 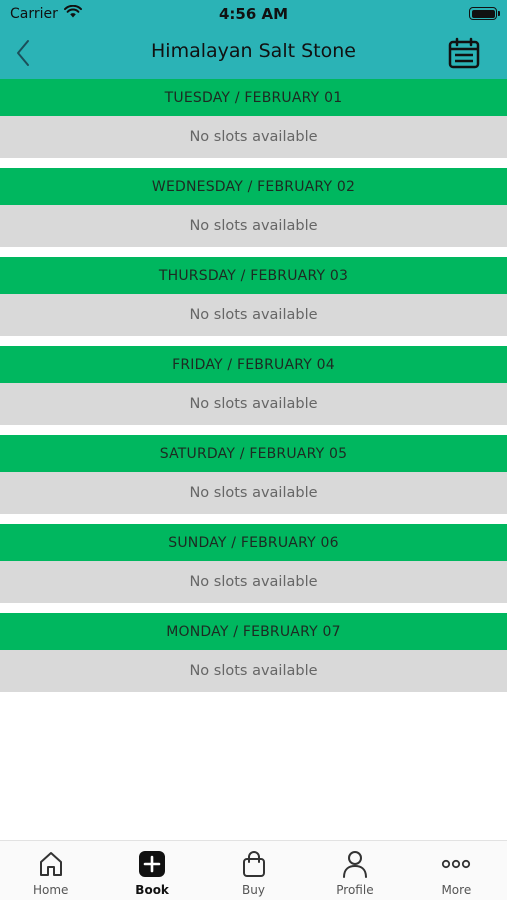 I want to click on tab-label: Home, so click(x=50, y=890).